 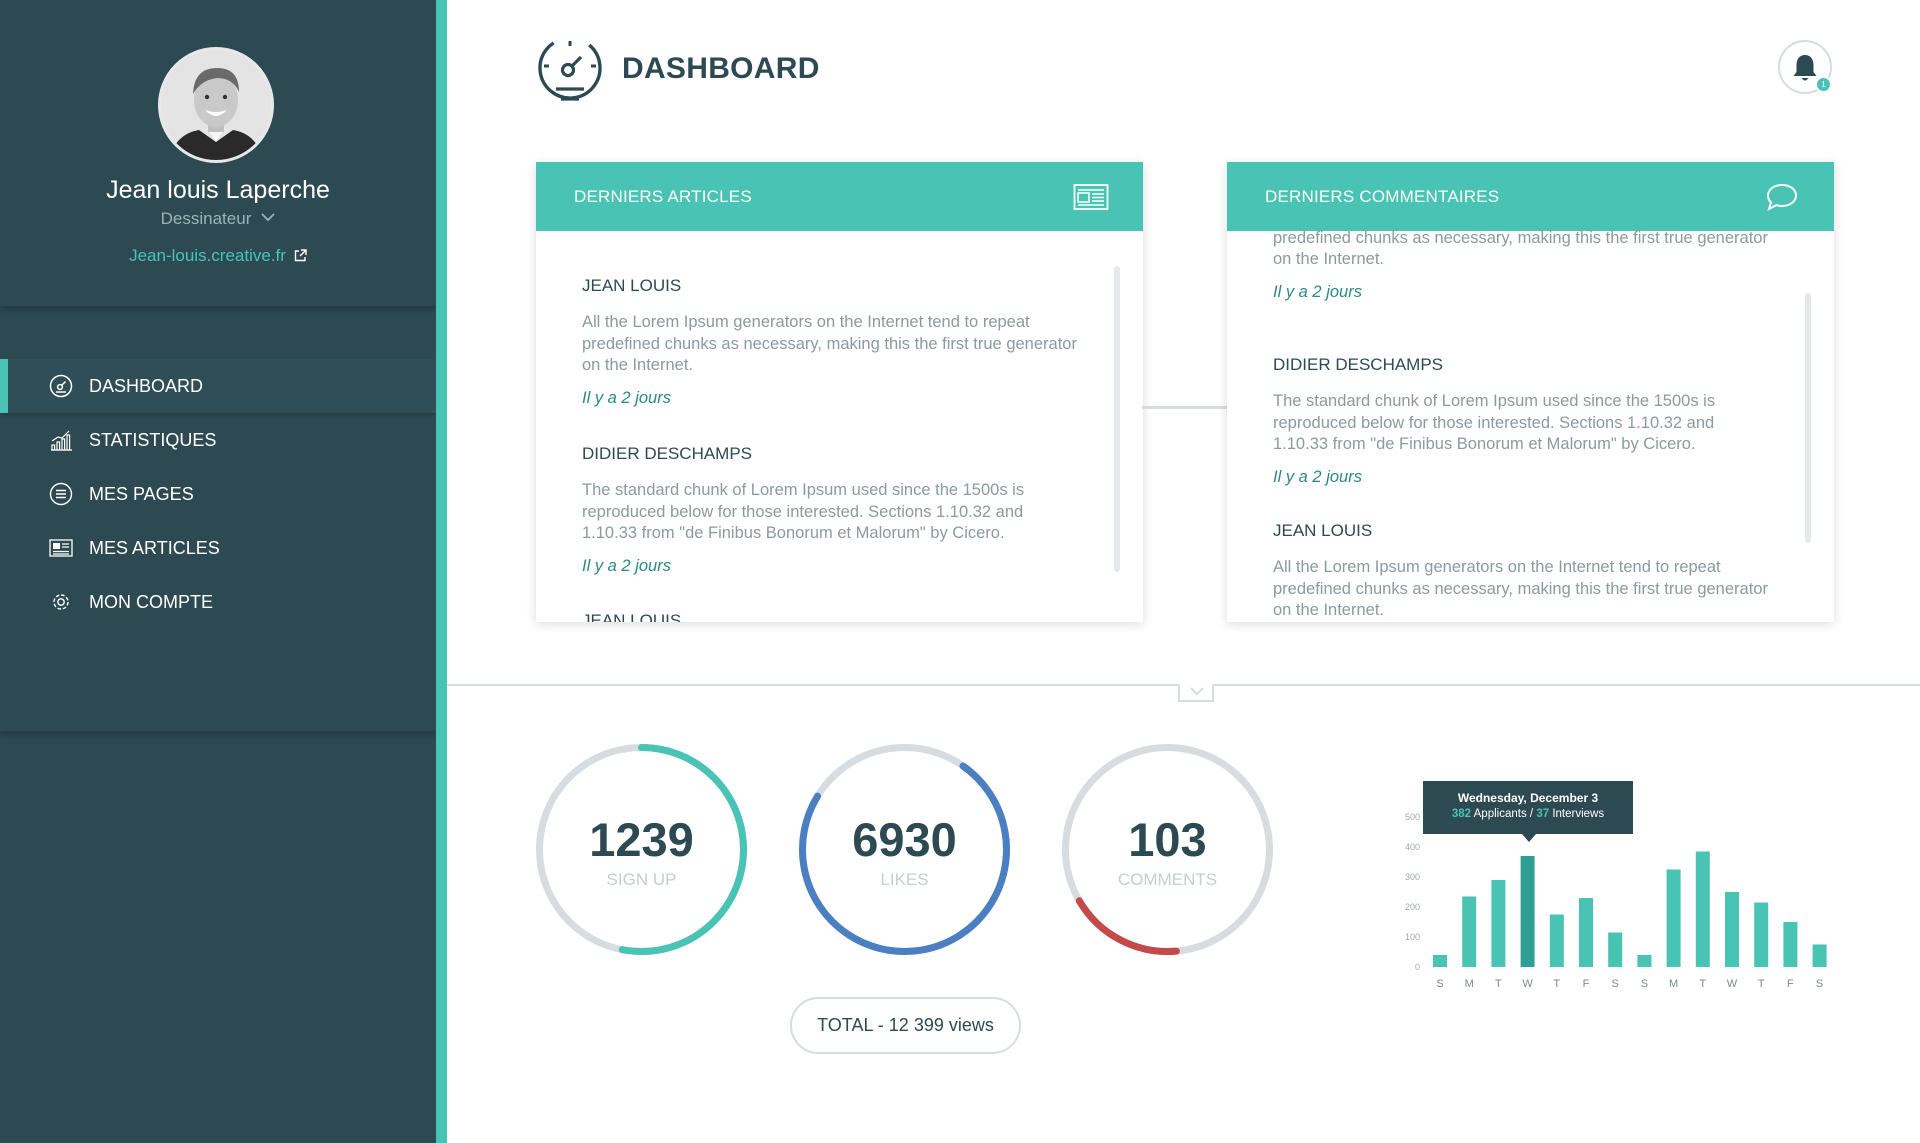 I want to click on y-tick-label: 100, so click(x=1412, y=937).